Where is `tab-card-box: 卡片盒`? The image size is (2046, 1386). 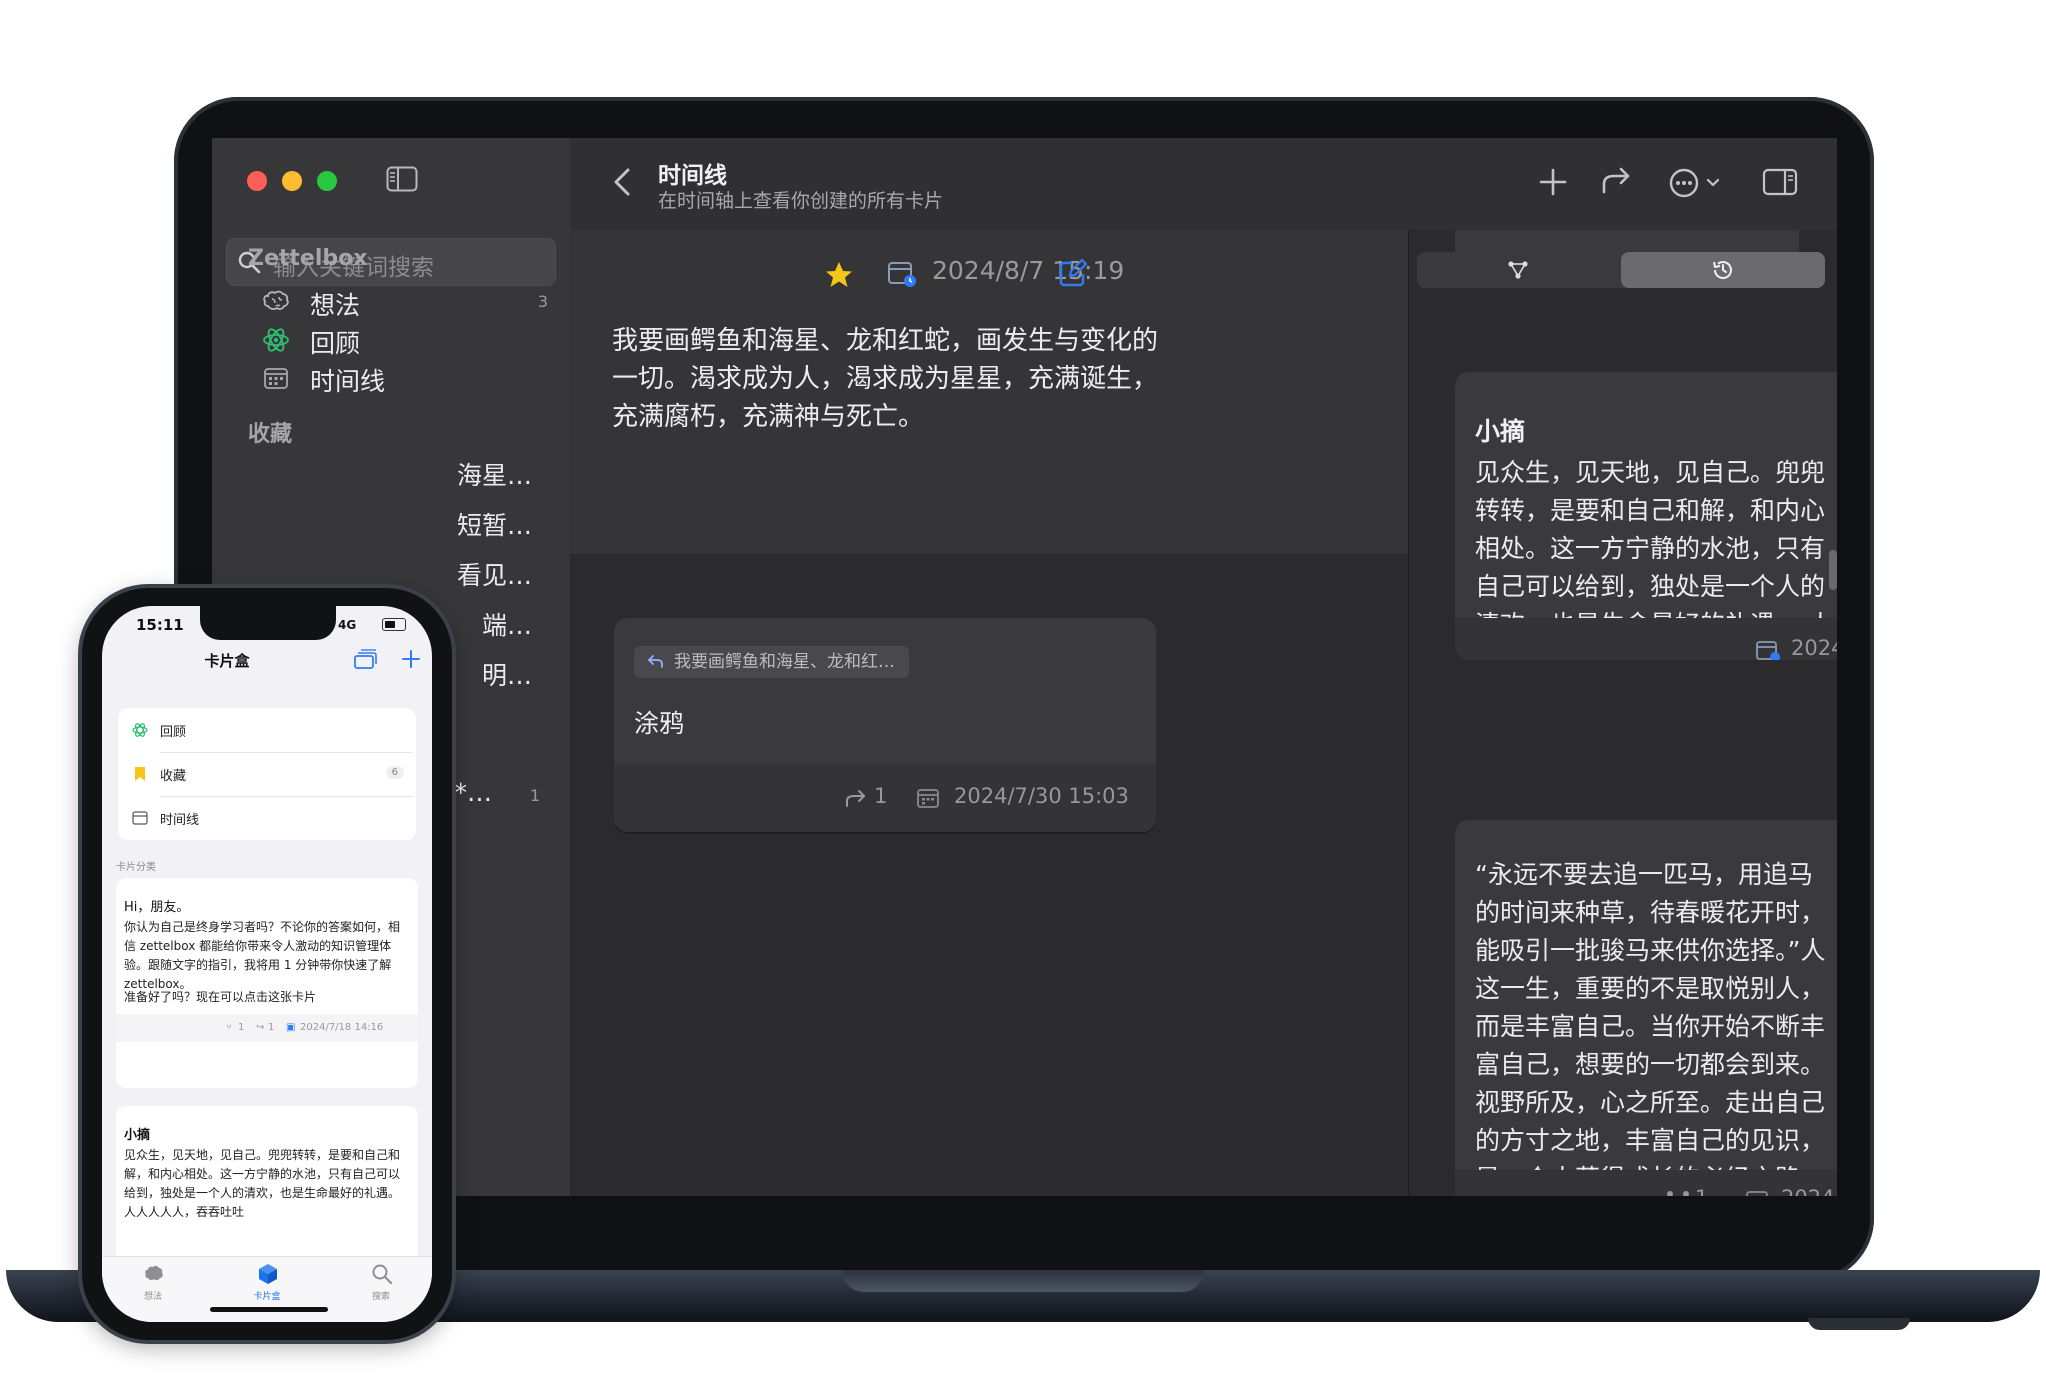
tab-card-box: 卡片盒 is located at coordinates (267, 1285).